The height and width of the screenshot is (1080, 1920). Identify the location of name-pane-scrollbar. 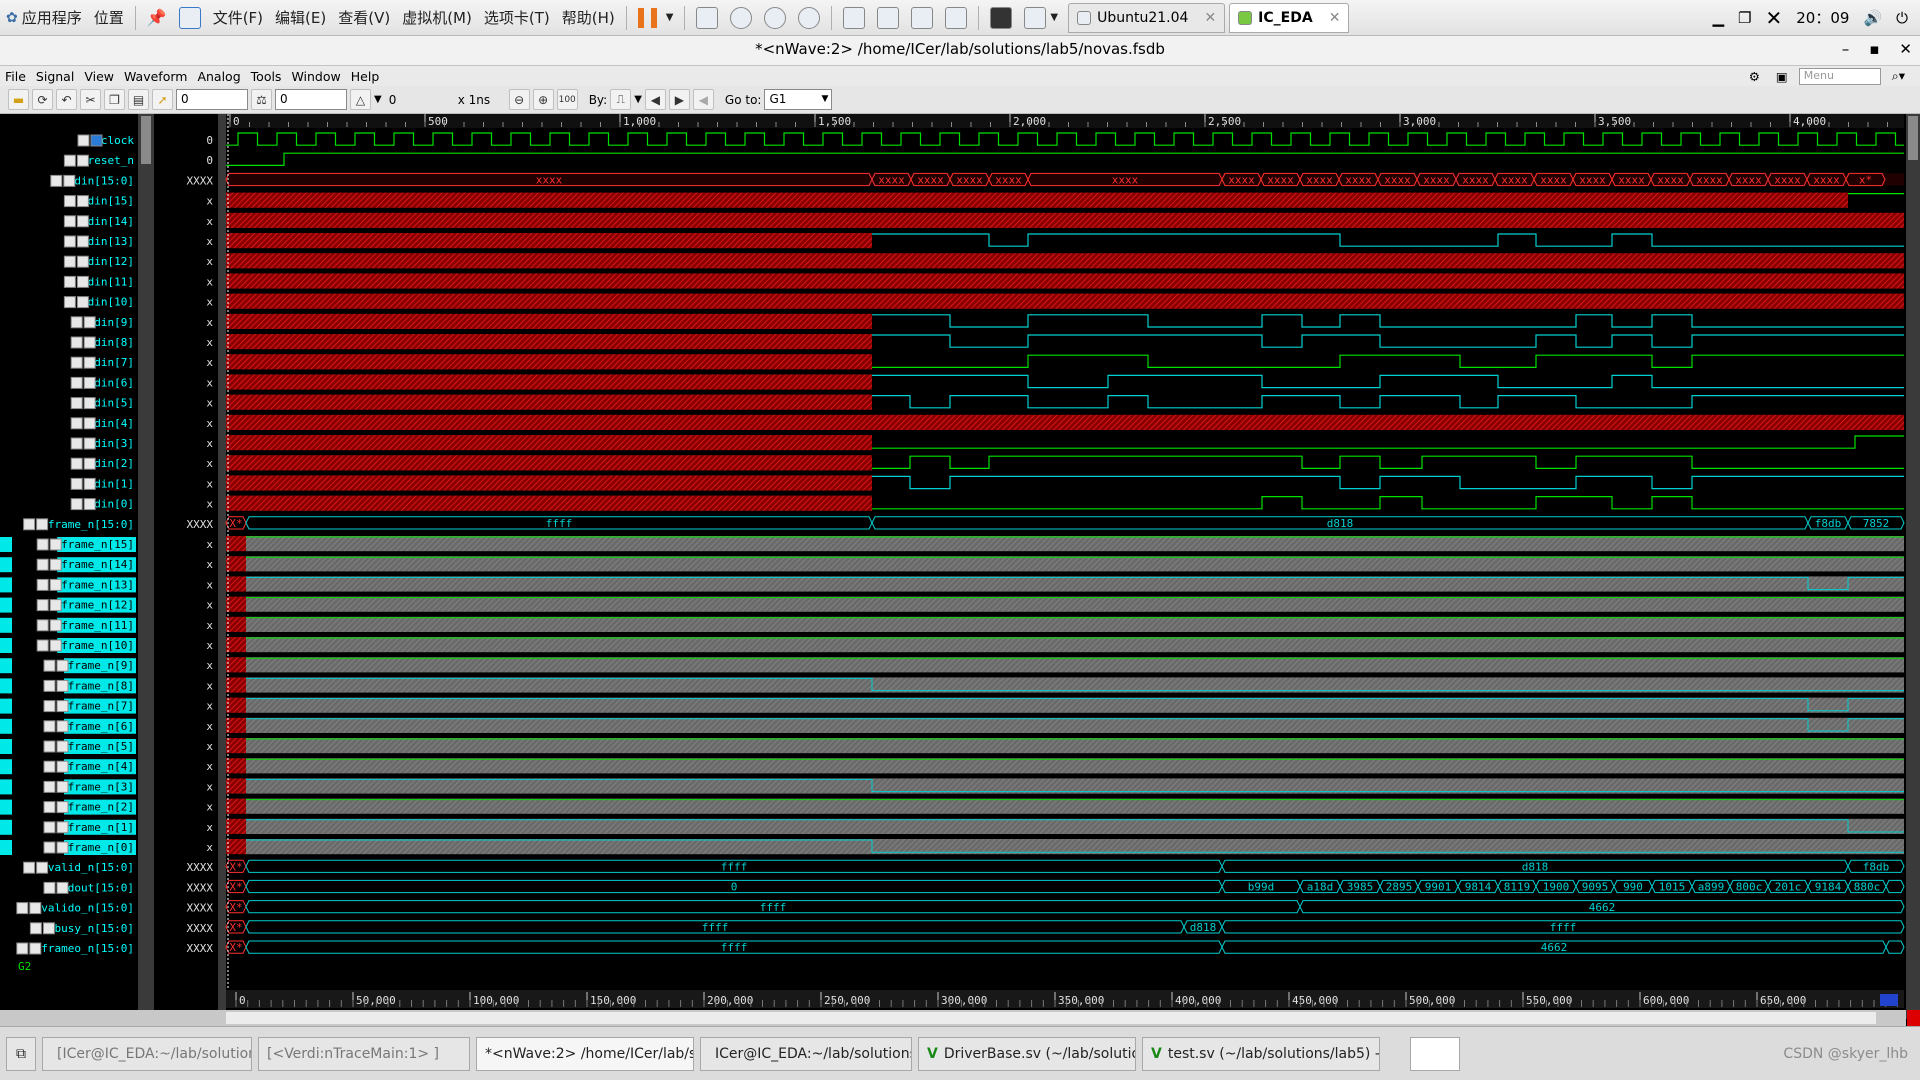
(146, 566).